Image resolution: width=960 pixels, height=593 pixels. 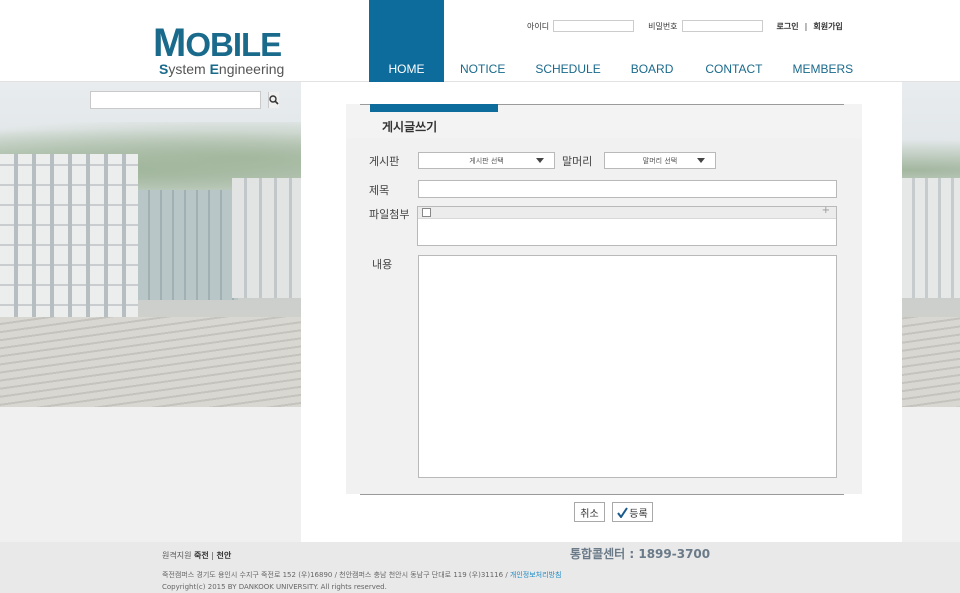 What do you see at coordinates (602, 494) in the screenshot?
I see `divider` at bounding box center [602, 494].